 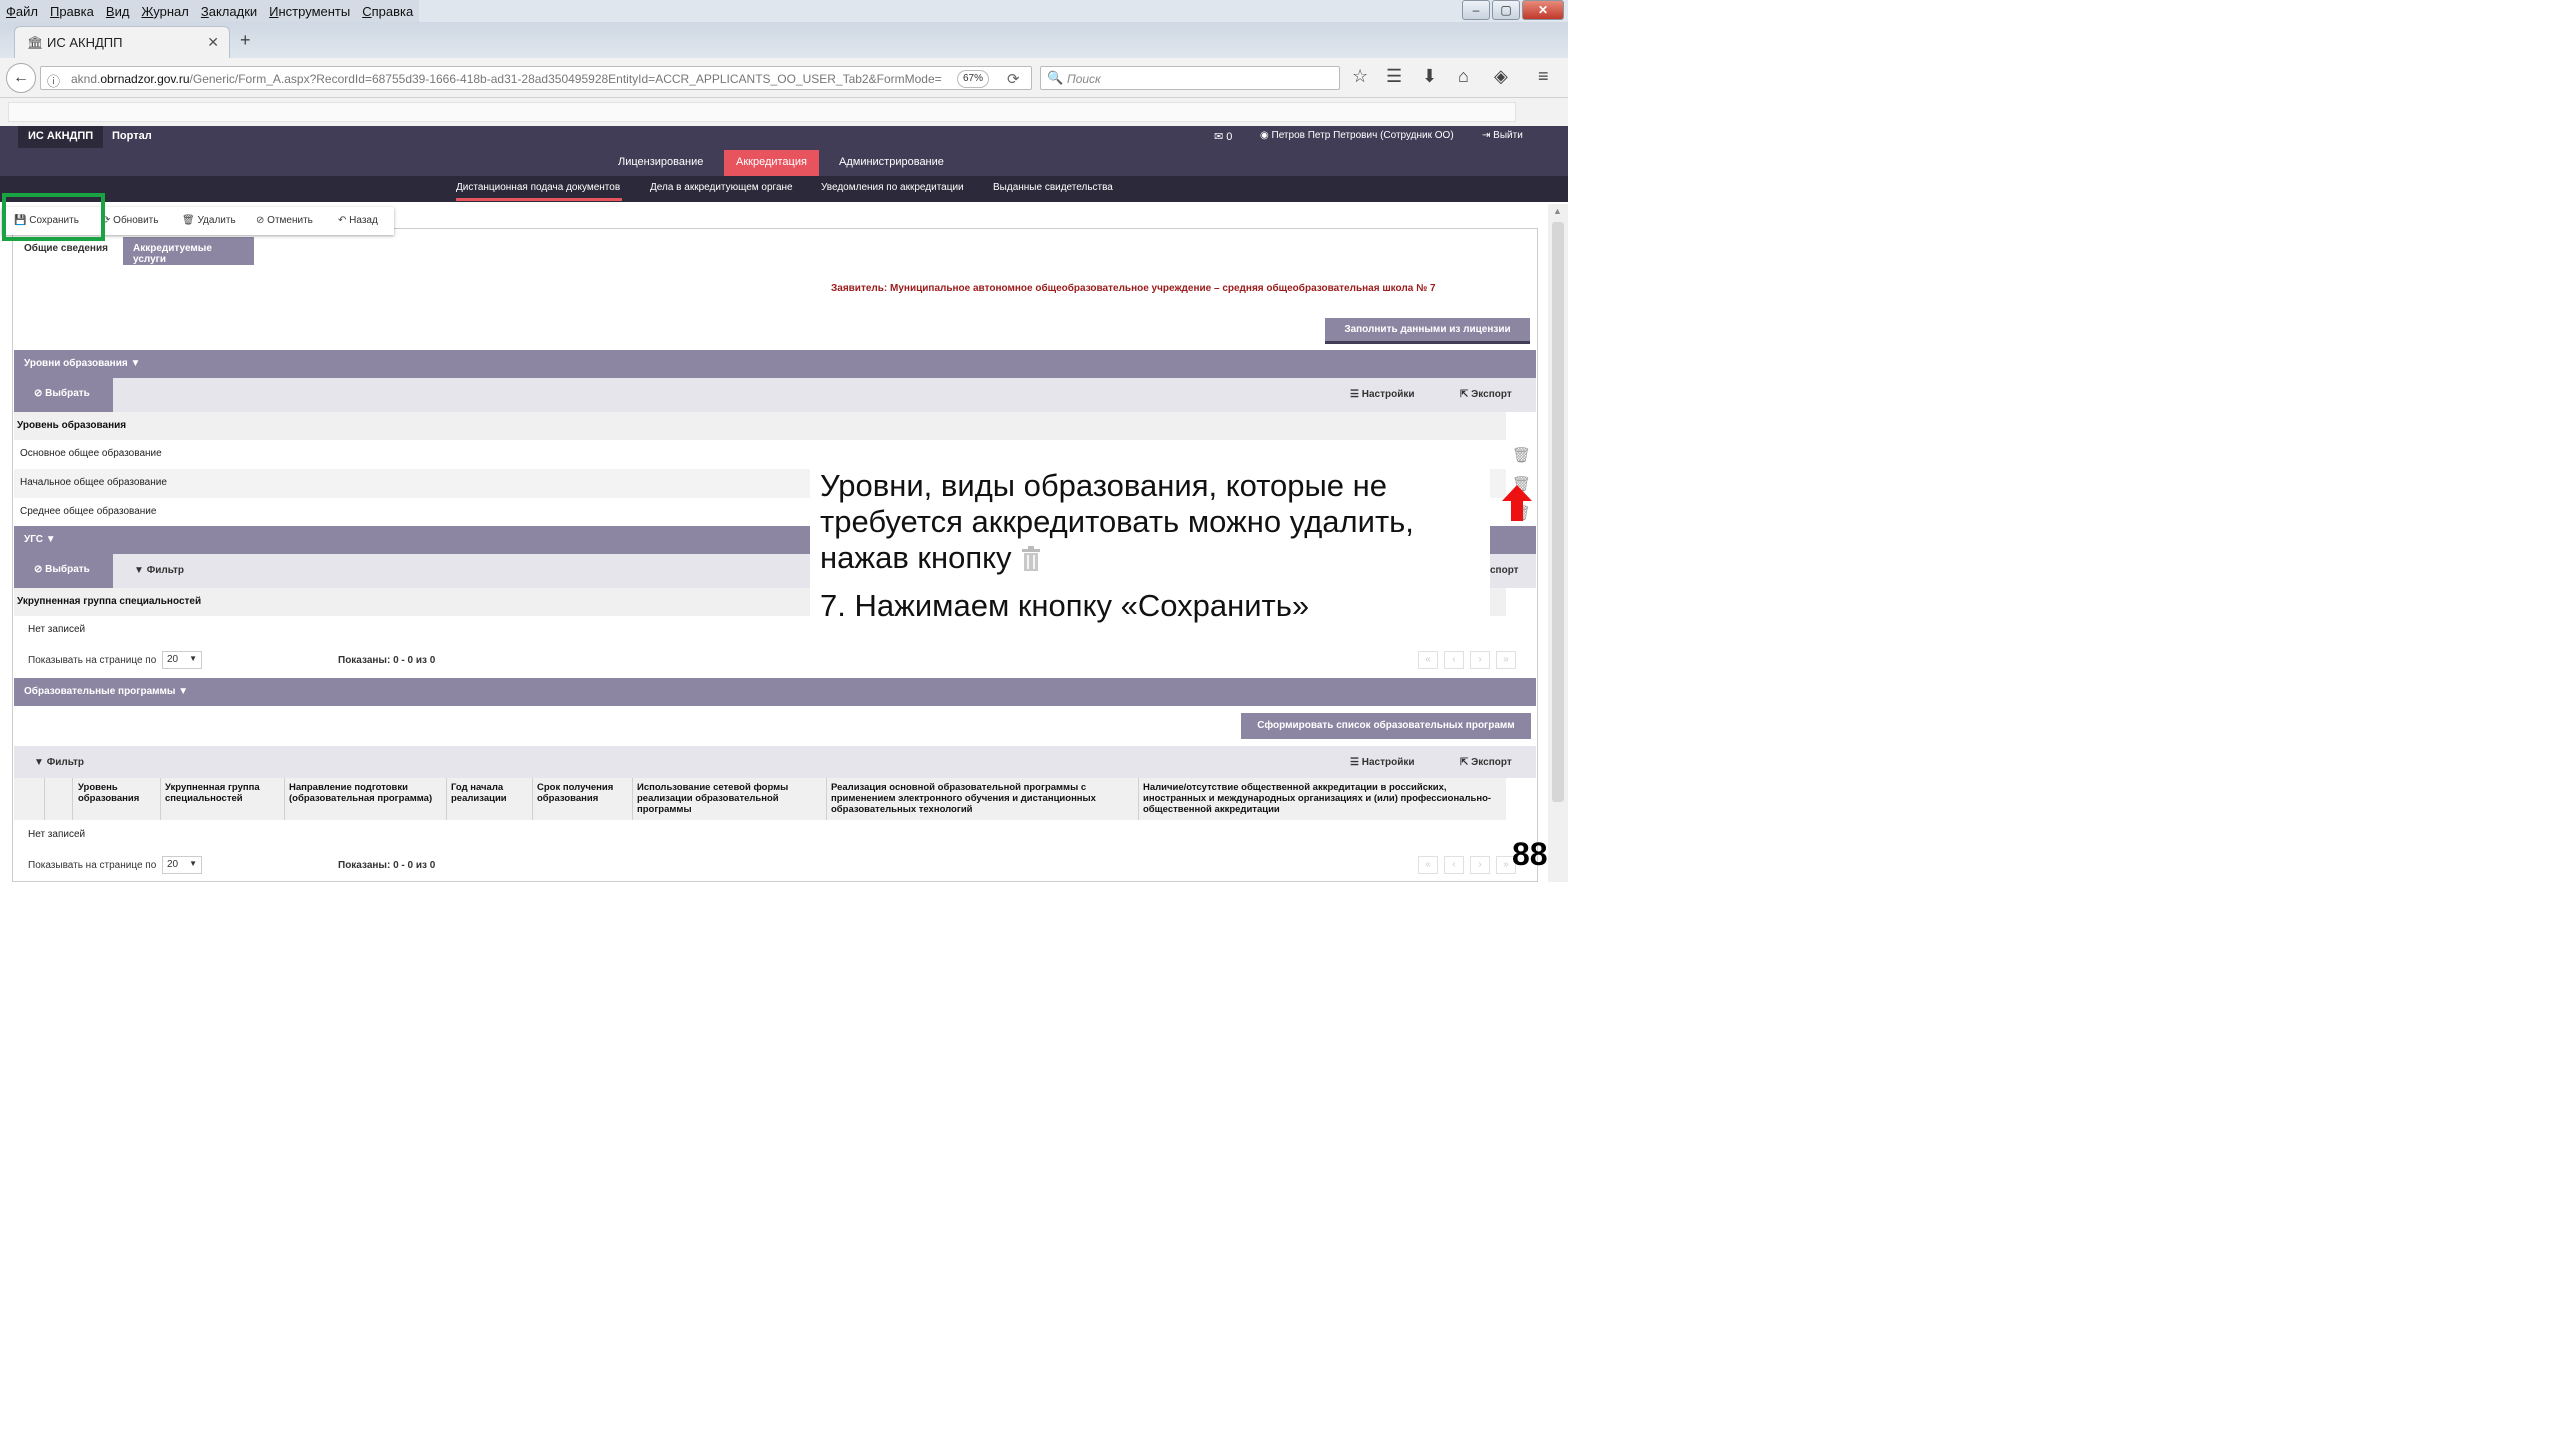 What do you see at coordinates (387, 865) in the screenshot?
I see `shown-count: Показаны: 0 - 0 из 0` at bounding box center [387, 865].